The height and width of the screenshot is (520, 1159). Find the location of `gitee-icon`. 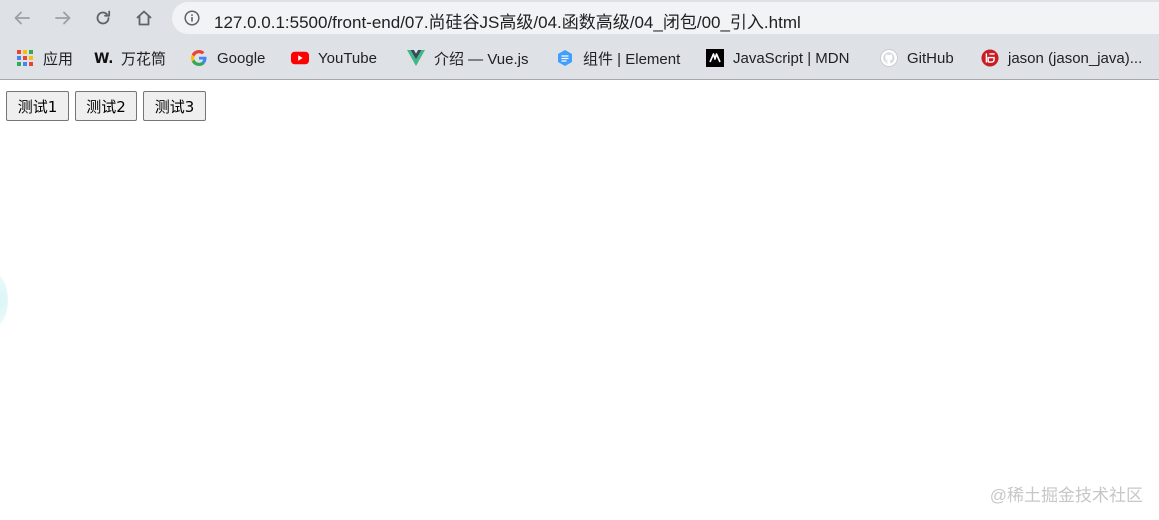

gitee-icon is located at coordinates (990, 58).